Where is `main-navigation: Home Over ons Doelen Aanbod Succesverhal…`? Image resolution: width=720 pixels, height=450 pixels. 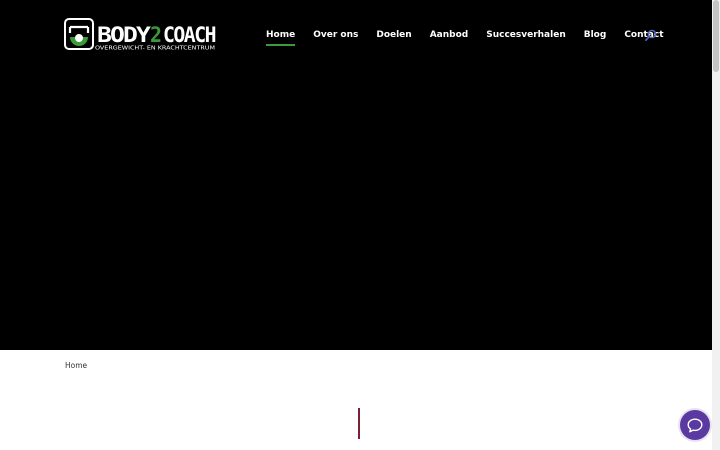
main-navigation: Home Over ons Doelen Aanbod Succesverhal… is located at coordinates (465, 37).